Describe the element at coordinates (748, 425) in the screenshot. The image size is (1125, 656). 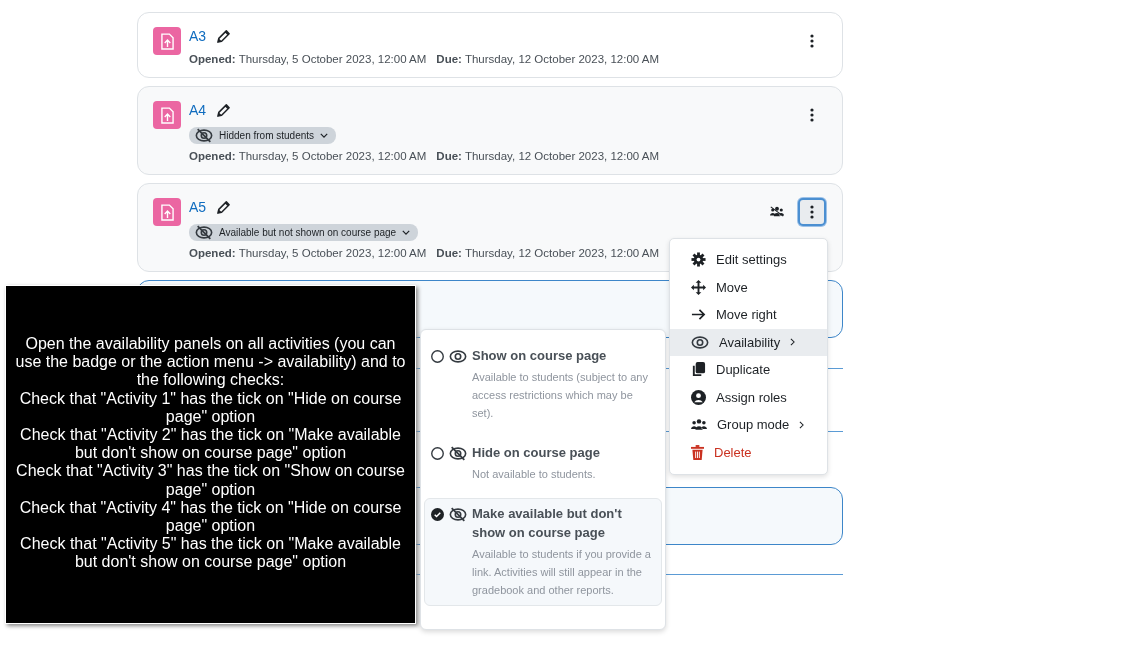
I see `menu-item: Group mode` at that location.